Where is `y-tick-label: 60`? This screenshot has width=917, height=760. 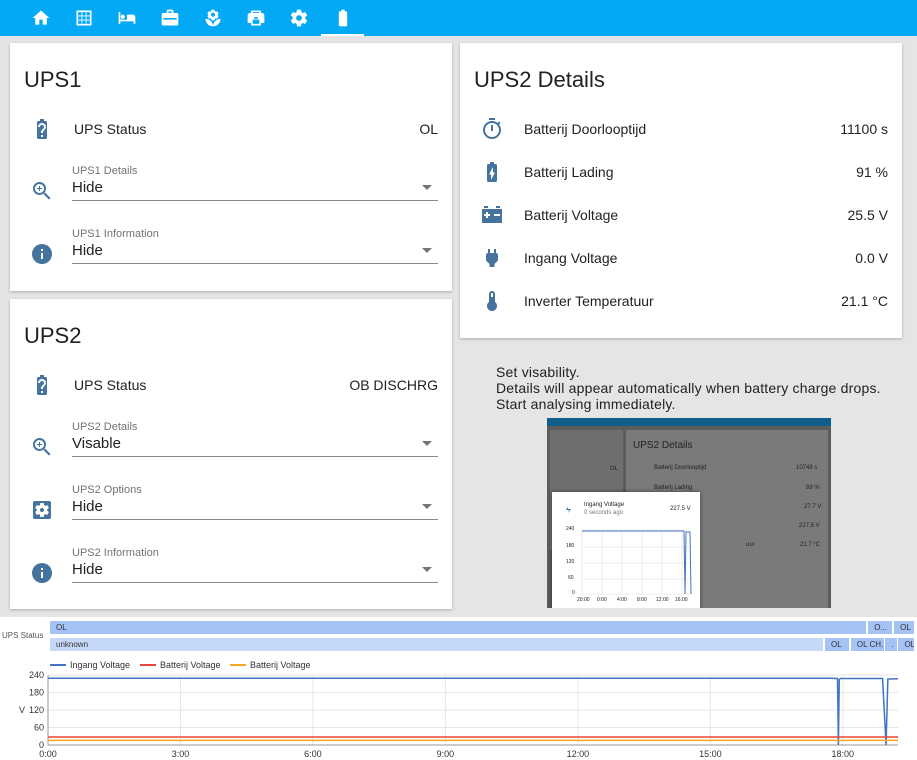
y-tick-label: 60 is located at coordinates (39, 728).